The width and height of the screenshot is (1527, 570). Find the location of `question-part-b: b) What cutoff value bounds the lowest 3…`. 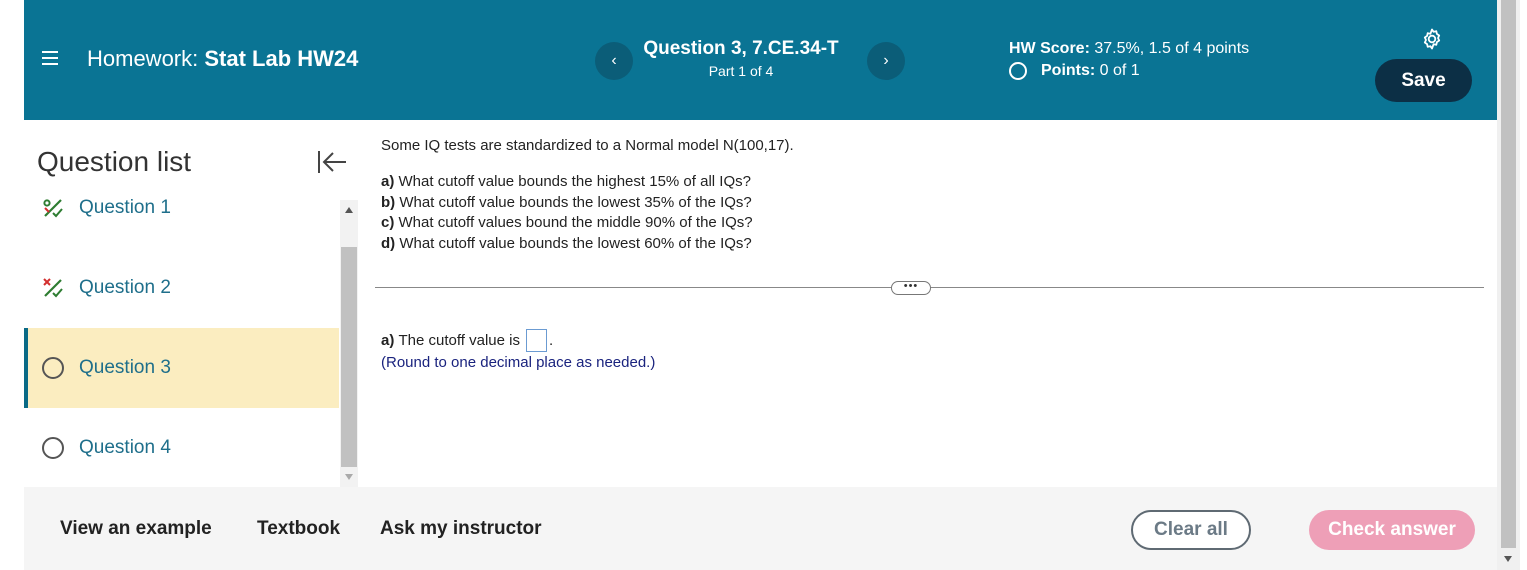

question-part-b: b) What cutoff value bounds the lowest 3… is located at coordinates (566, 202).